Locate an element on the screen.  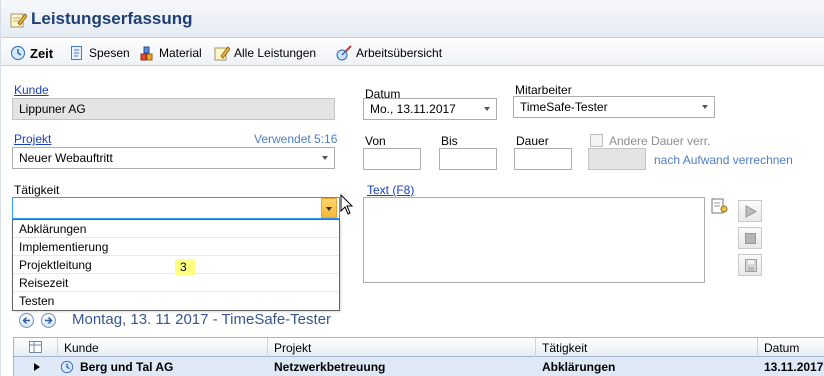
play-icon is located at coordinates (751, 211).